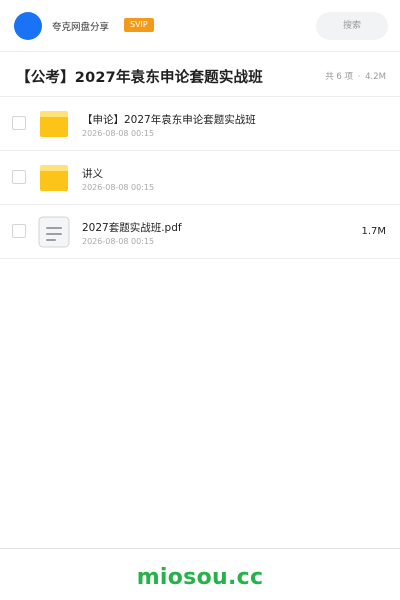 This screenshot has height=600, width=400. Describe the element at coordinates (355, 76) in the screenshot. I see `share-meta: 共 6 项 · 4.2M` at that location.